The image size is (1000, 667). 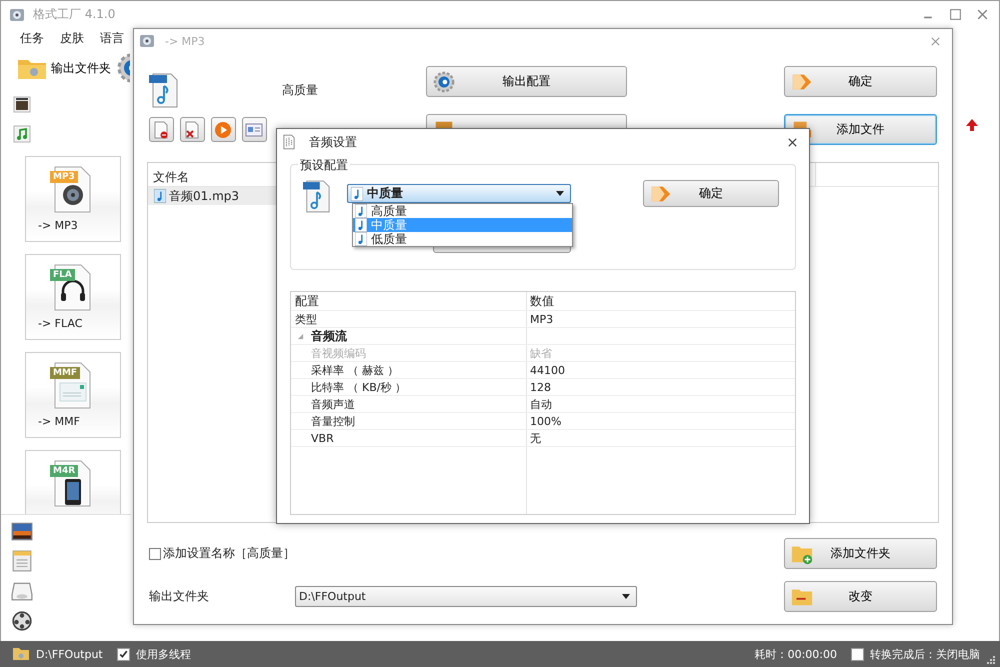 What do you see at coordinates (860, 129) in the screenshot?
I see `add-file-button: 添加文件` at bounding box center [860, 129].